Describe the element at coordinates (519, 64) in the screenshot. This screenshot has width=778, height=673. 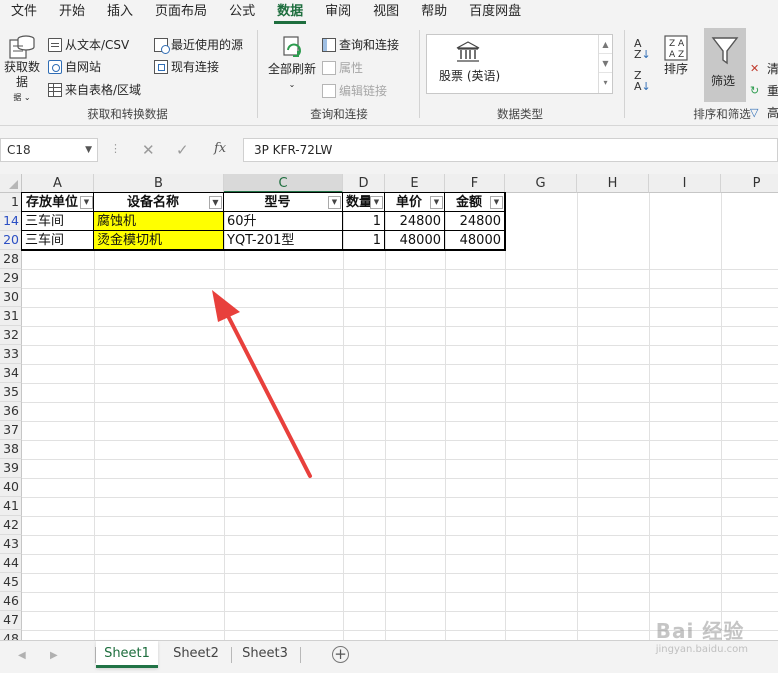
I see `data-type-gallery: 股票 (英语) ▲ ▼ ▾` at that location.